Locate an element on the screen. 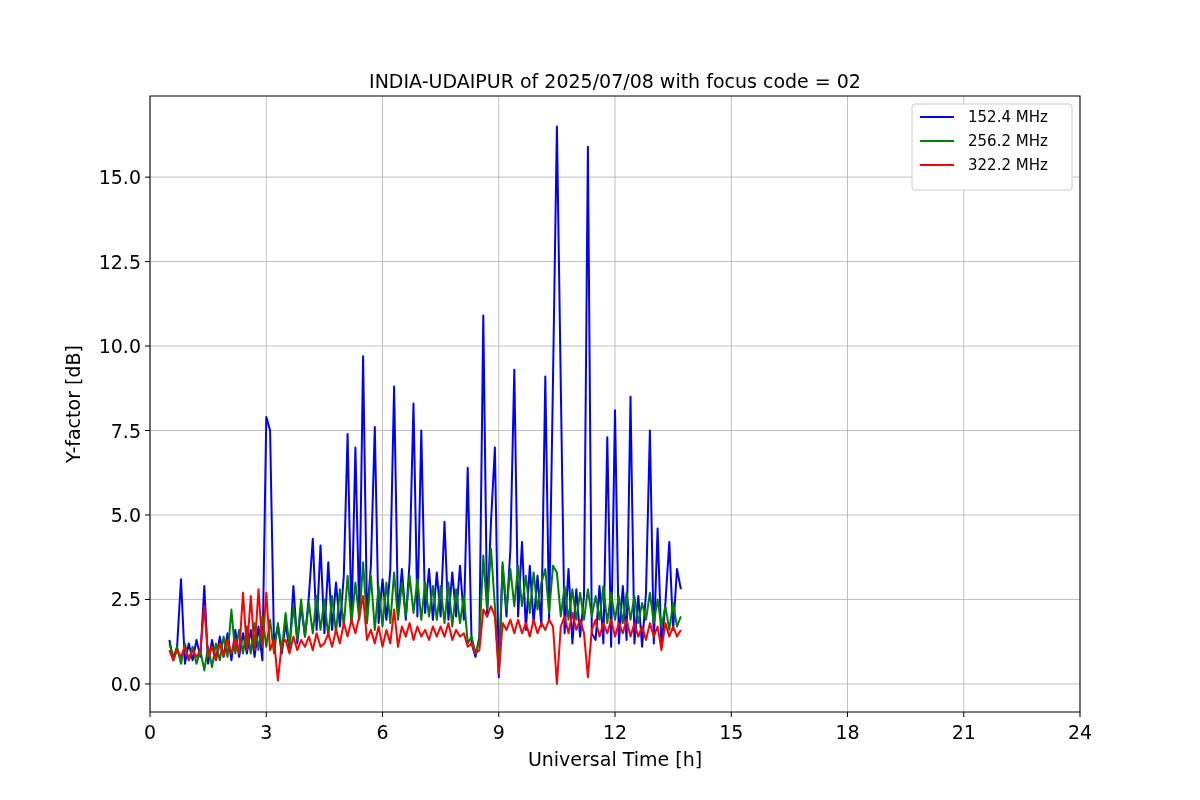 The height and width of the screenshot is (800, 1200). y-tick-label: 15.0 is located at coordinates (119, 177).